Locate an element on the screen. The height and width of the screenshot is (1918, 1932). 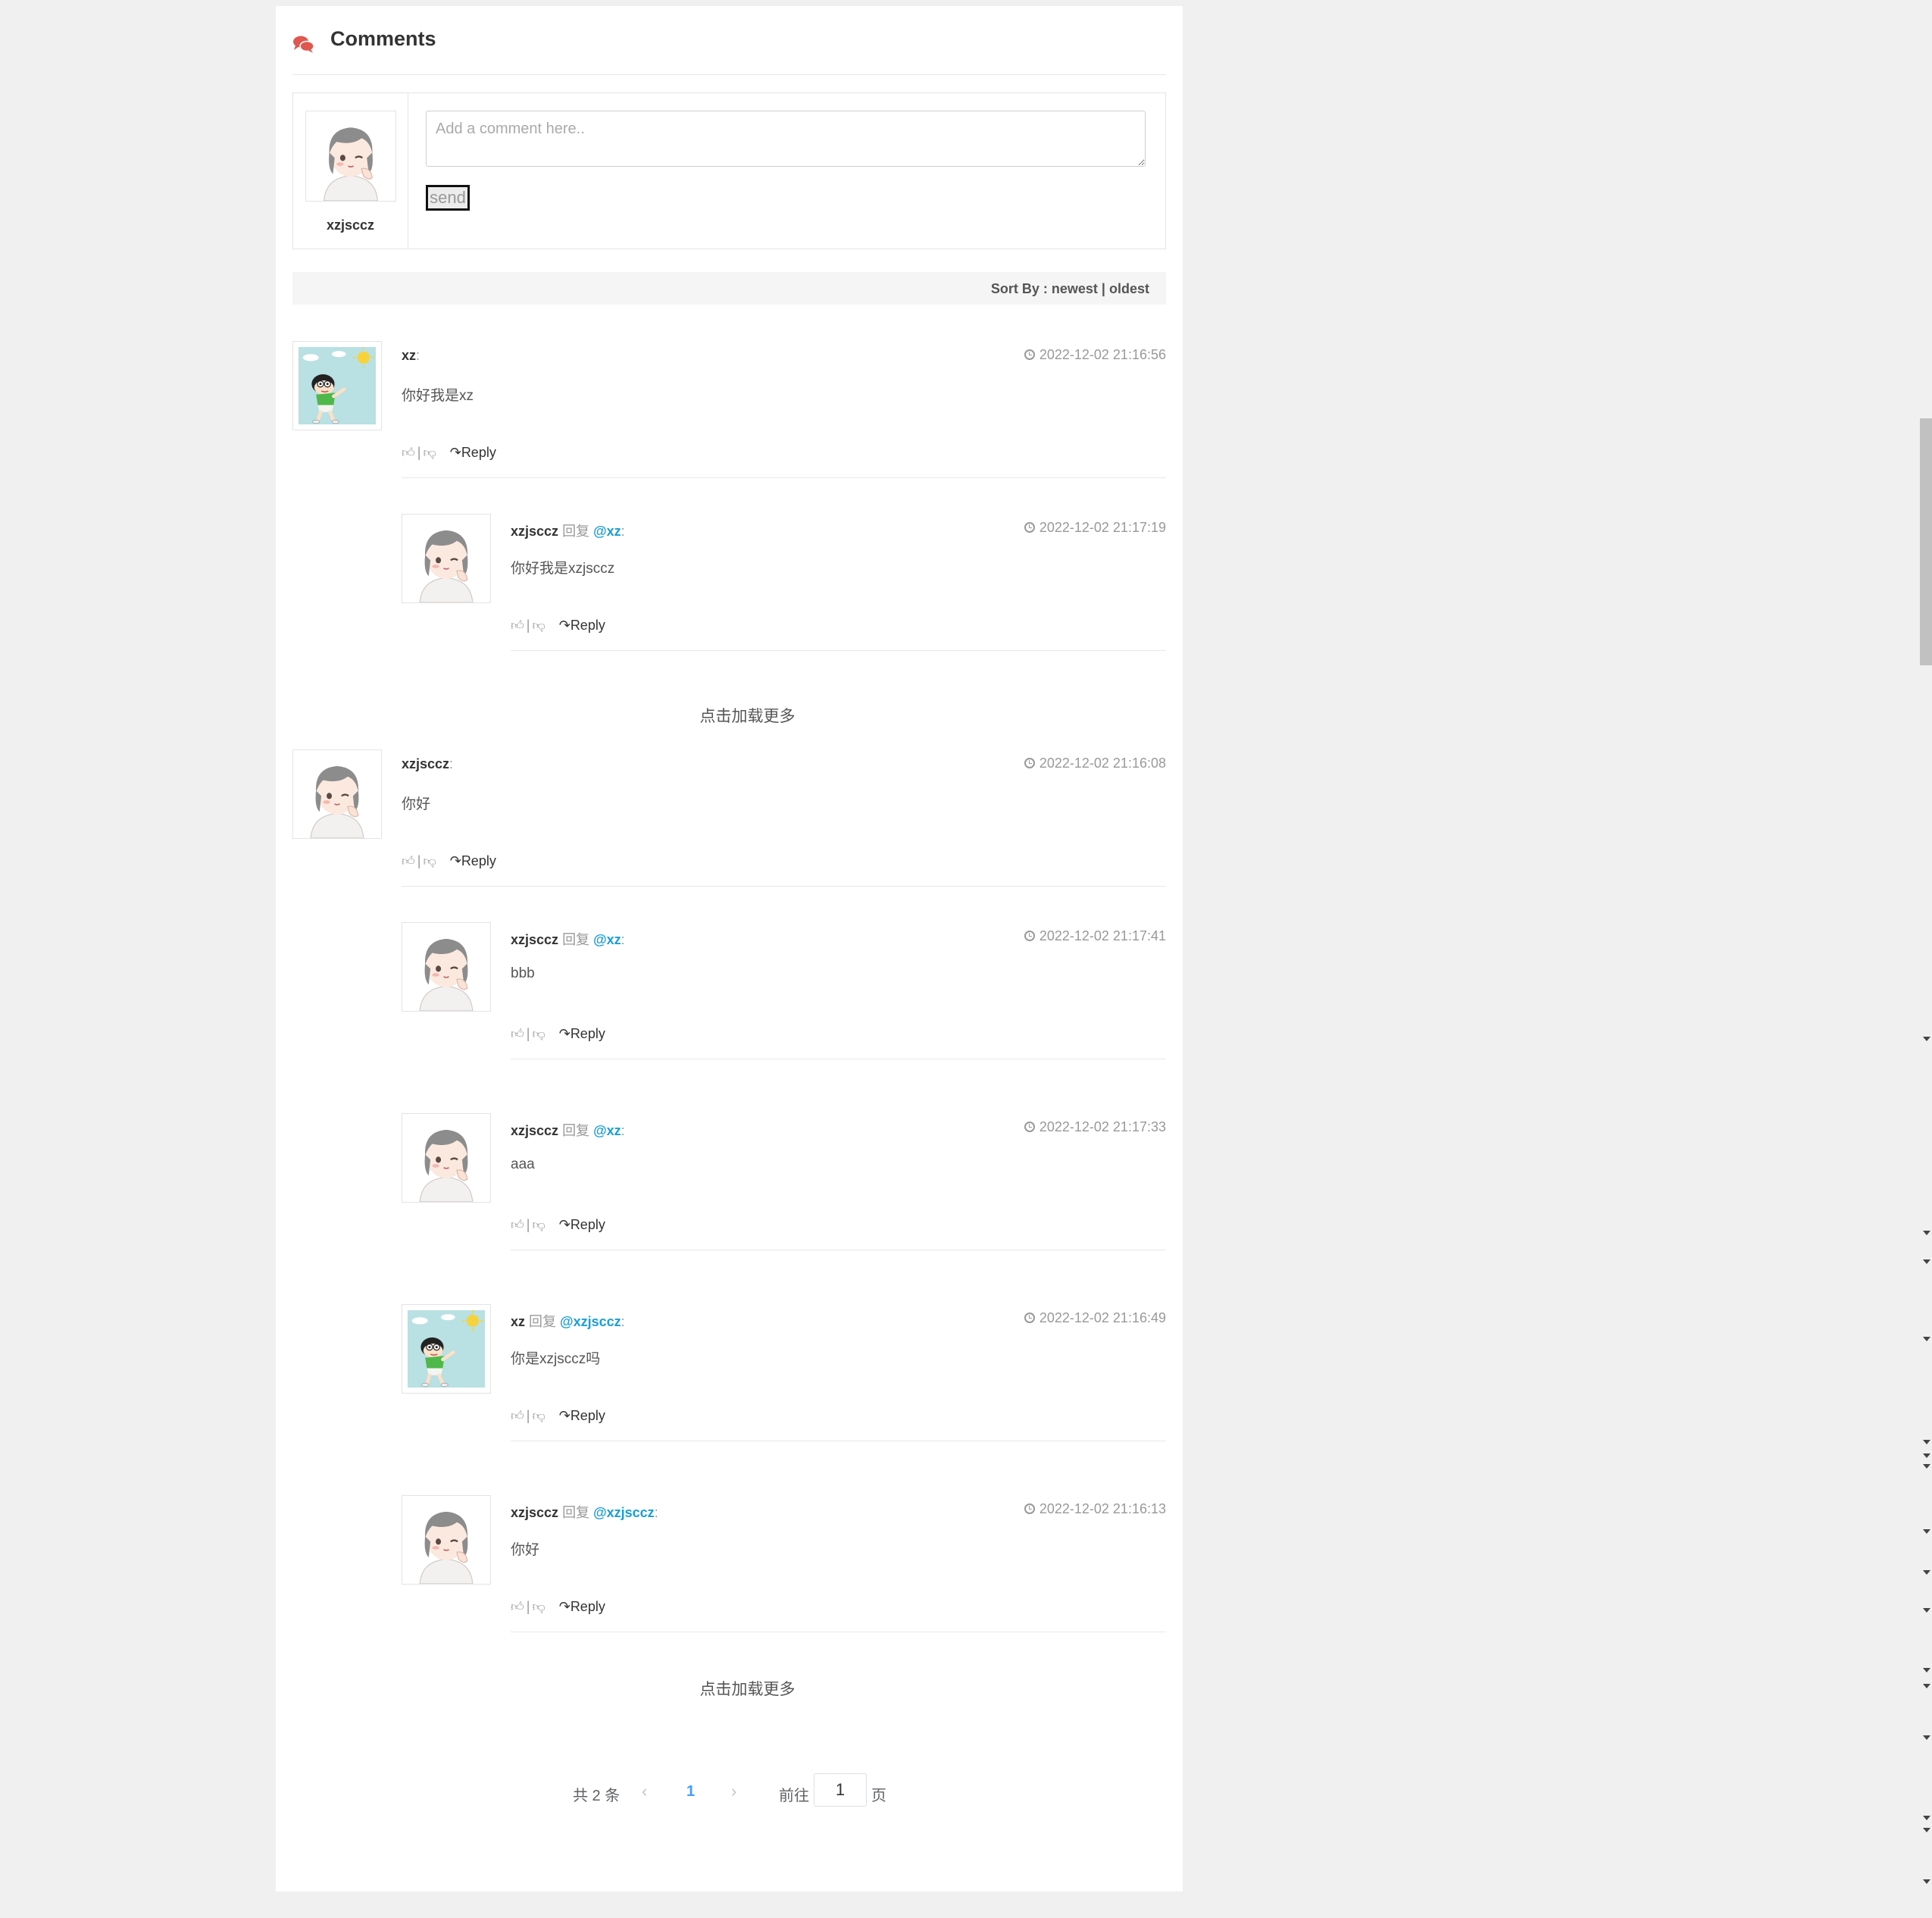
send-button: send is located at coordinates (448, 198).